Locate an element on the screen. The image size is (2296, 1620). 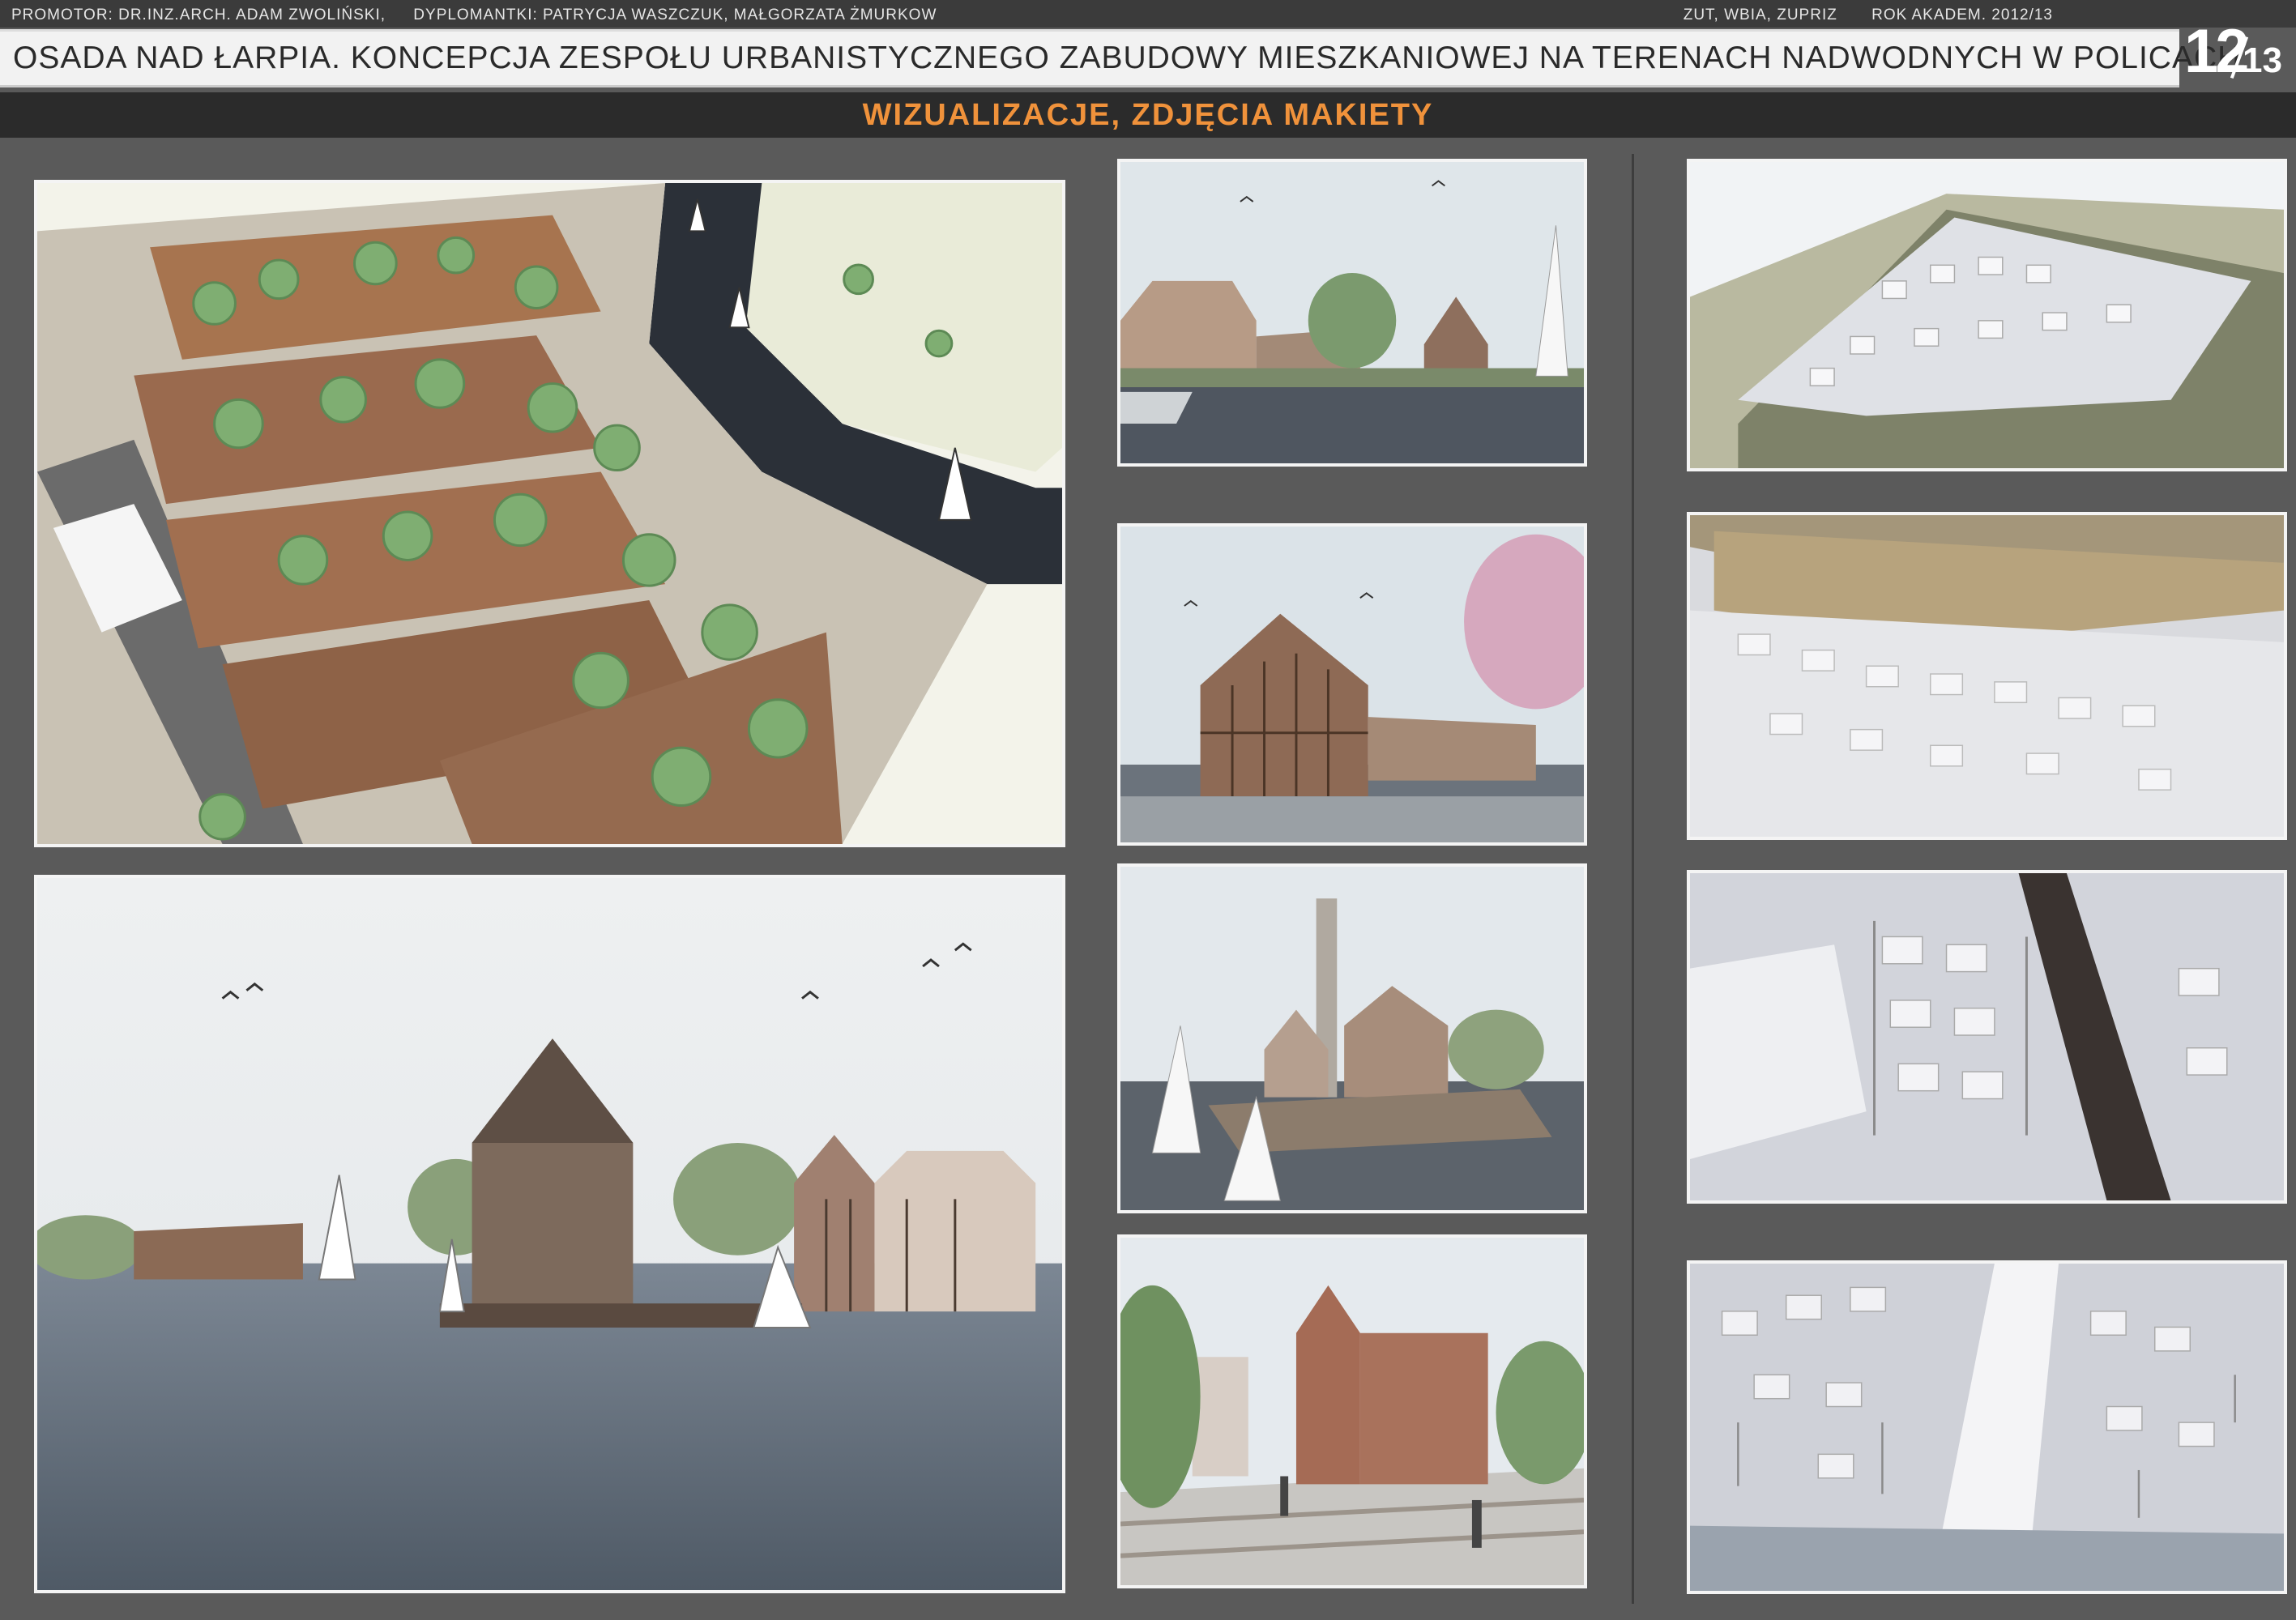
visualization-chimney-square is located at coordinates (1352, 1038).